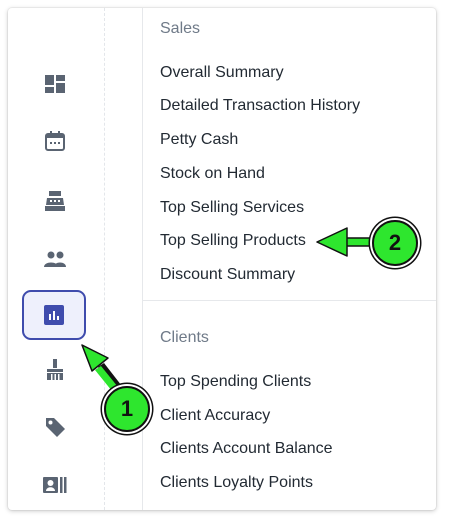  What do you see at coordinates (395, 243) in the screenshot?
I see `callout-badge-2: 2` at bounding box center [395, 243].